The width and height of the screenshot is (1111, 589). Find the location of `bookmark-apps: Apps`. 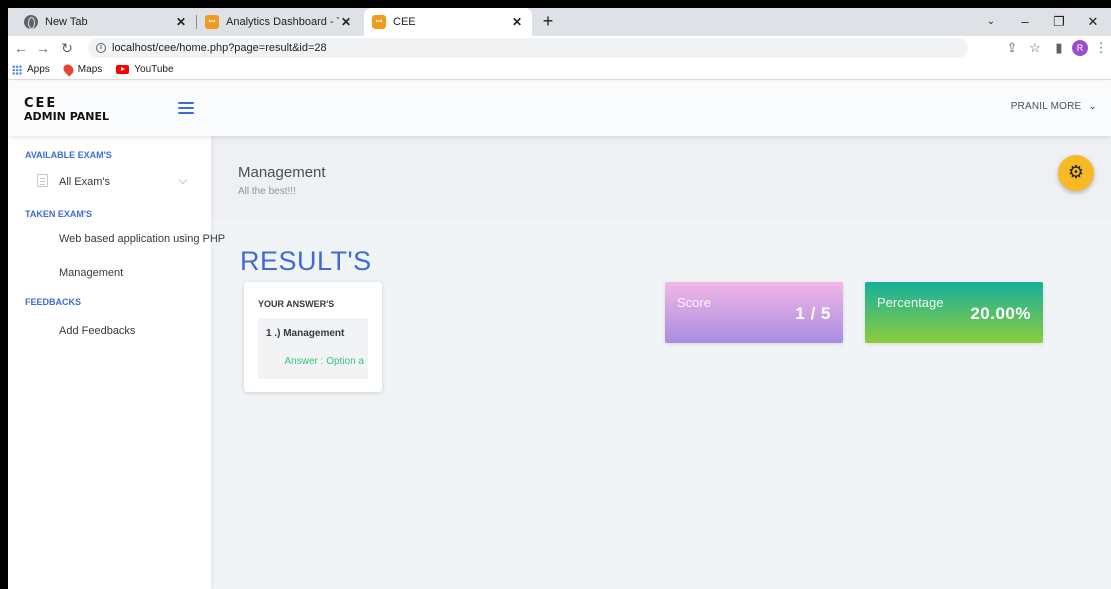

bookmark-apps: Apps is located at coordinates (31, 69).